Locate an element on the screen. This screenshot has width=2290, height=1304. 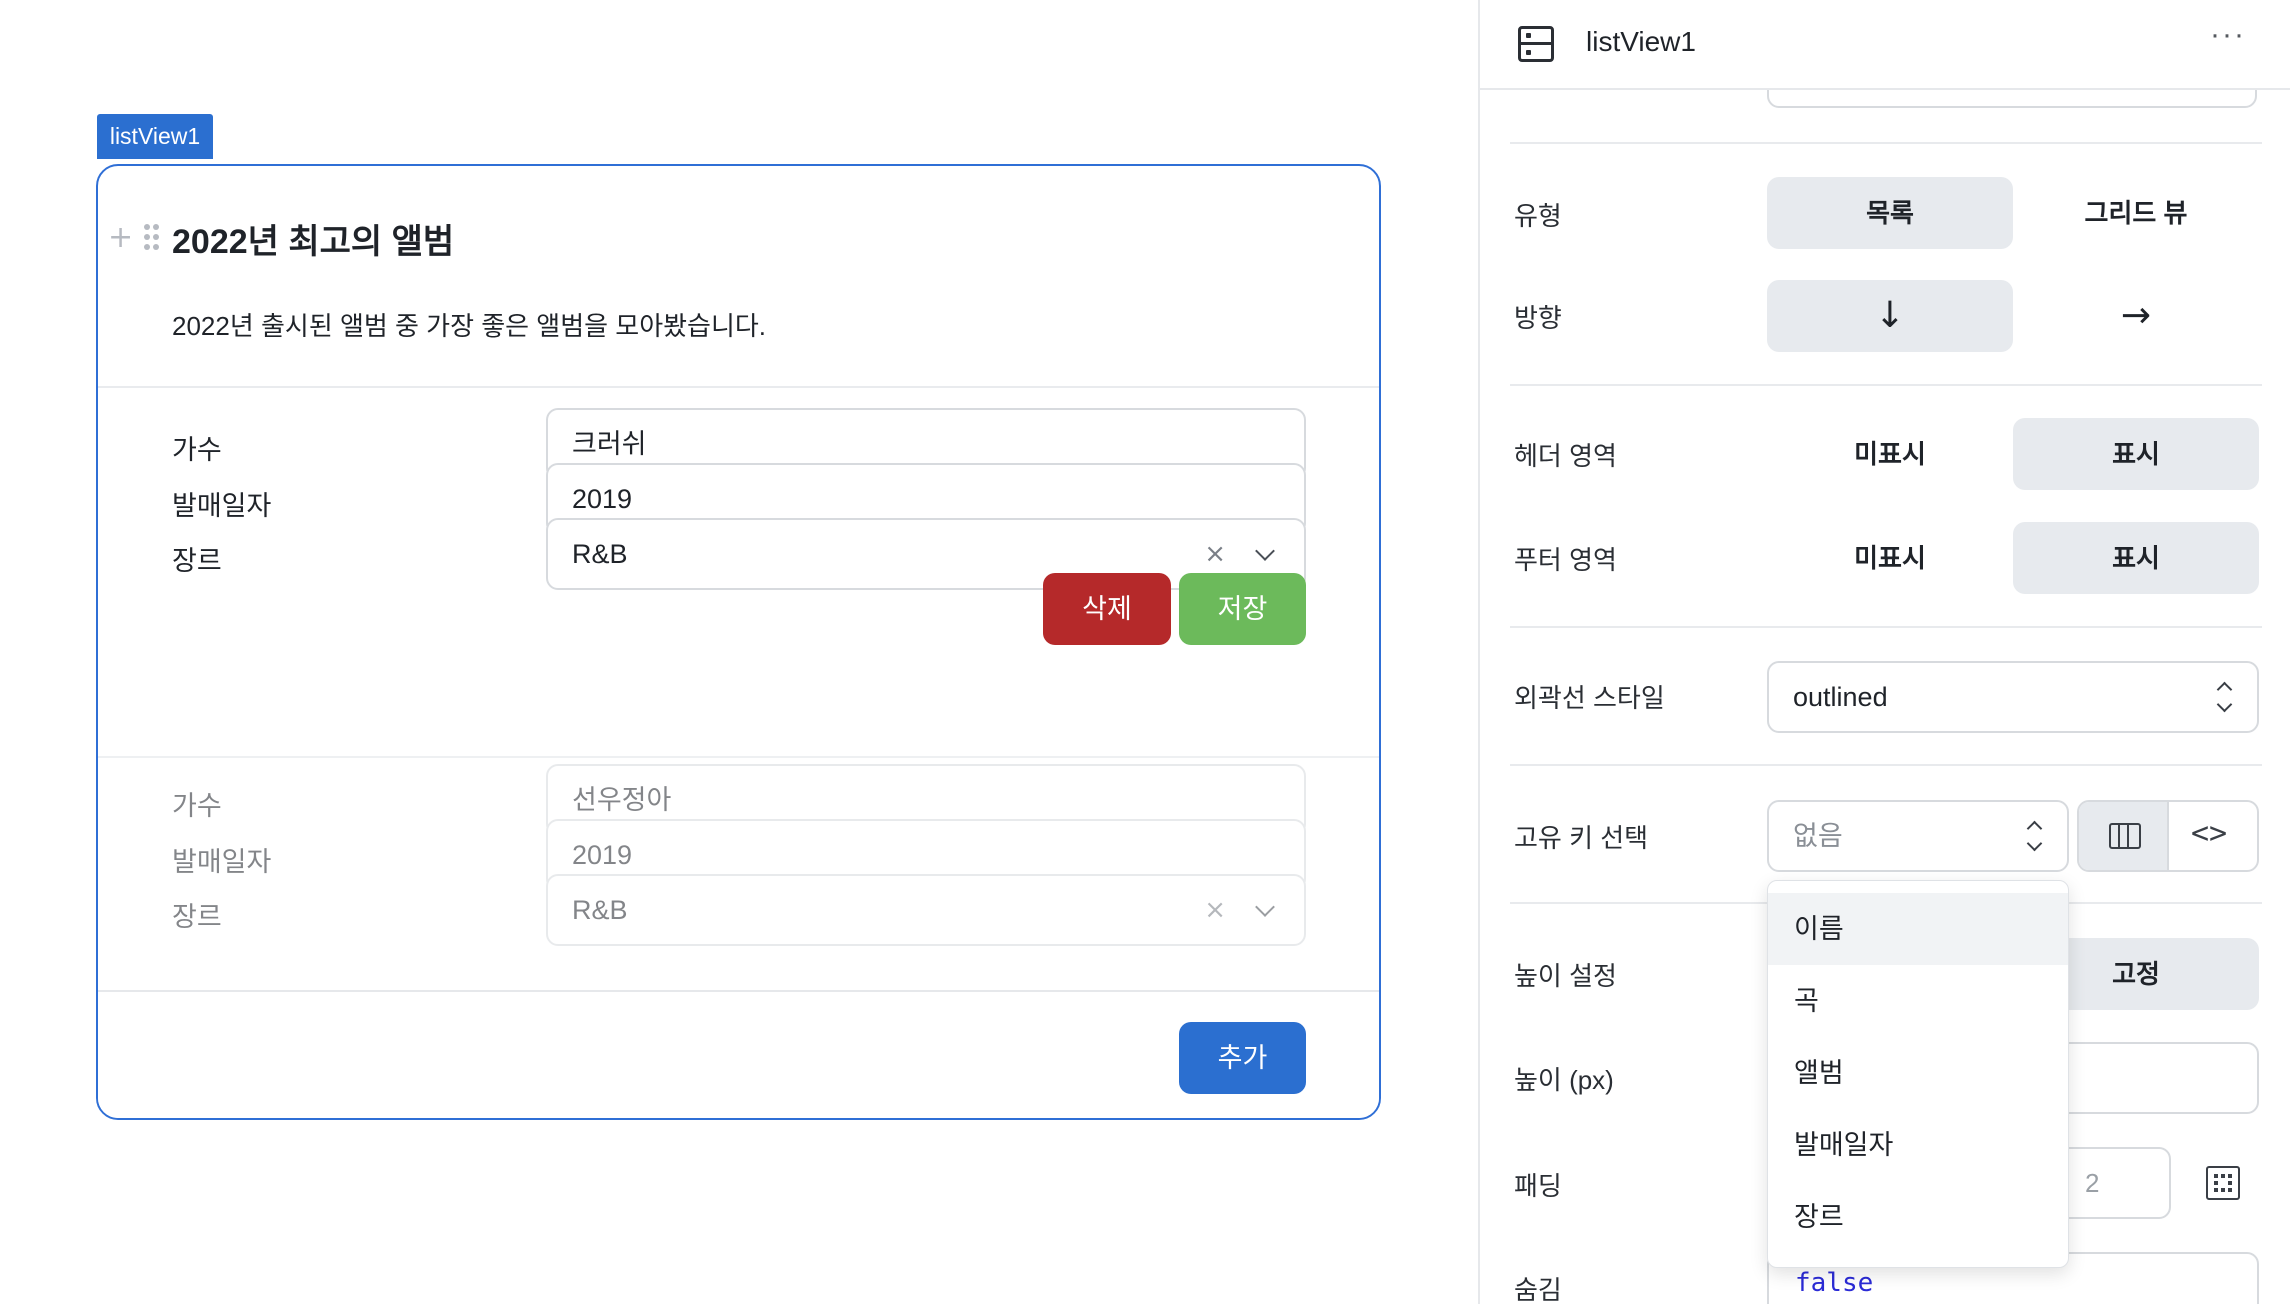
list-view-icon is located at coordinates (1536, 44).